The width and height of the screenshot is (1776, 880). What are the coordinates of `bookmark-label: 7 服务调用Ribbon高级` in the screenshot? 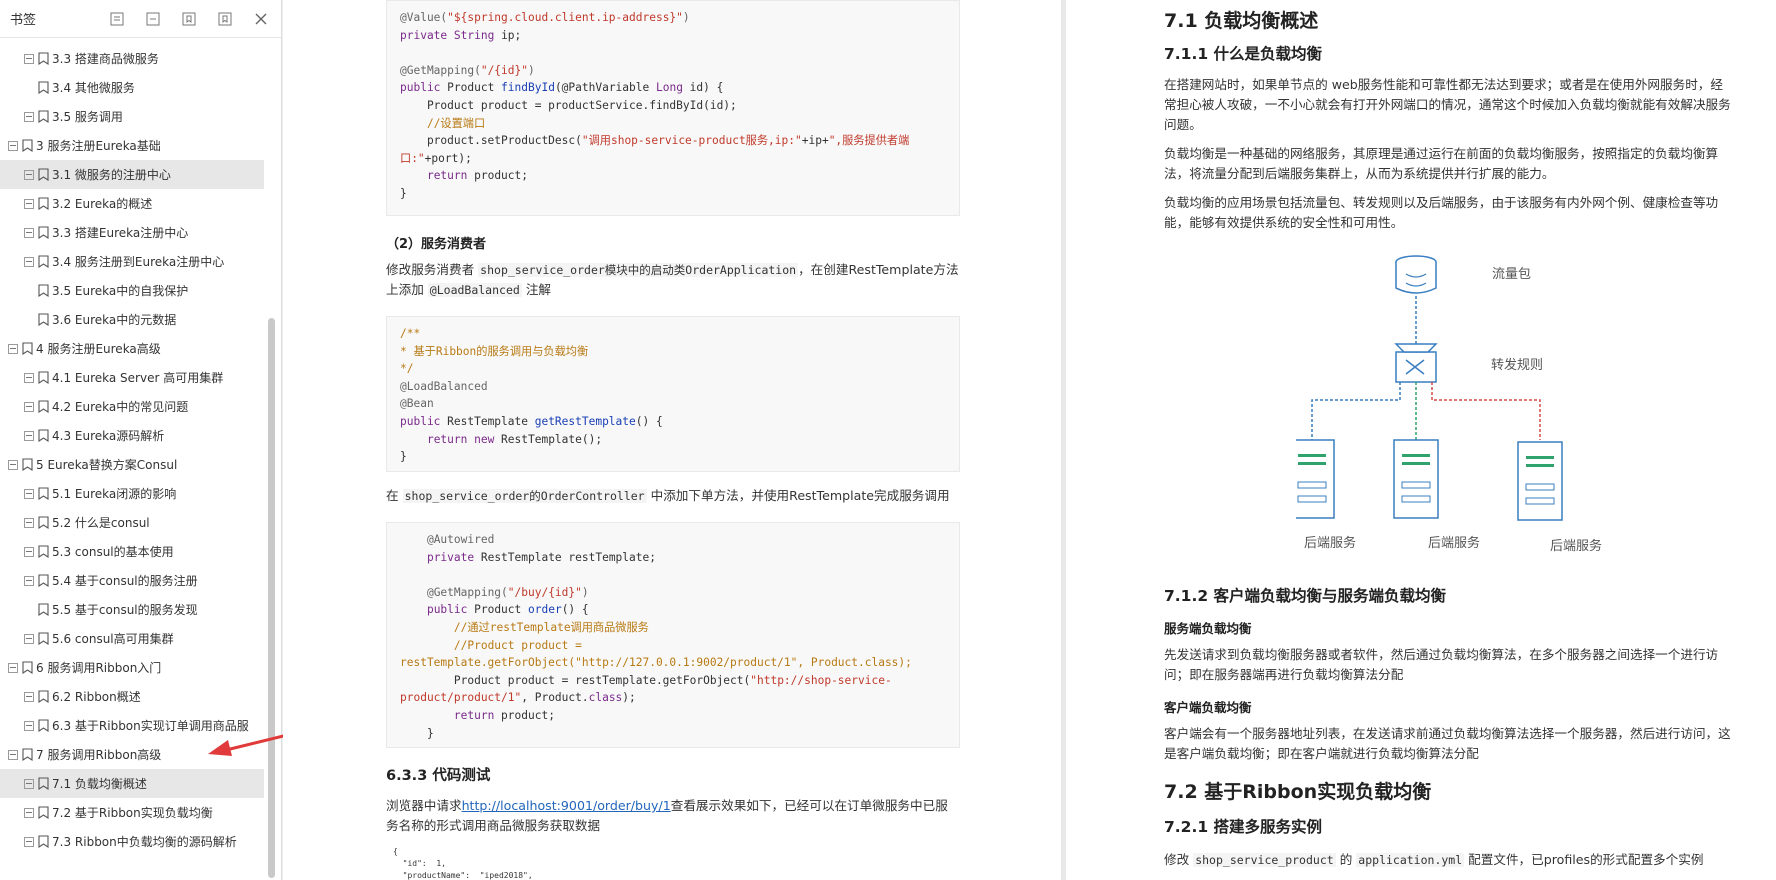 It's located at (99, 755).